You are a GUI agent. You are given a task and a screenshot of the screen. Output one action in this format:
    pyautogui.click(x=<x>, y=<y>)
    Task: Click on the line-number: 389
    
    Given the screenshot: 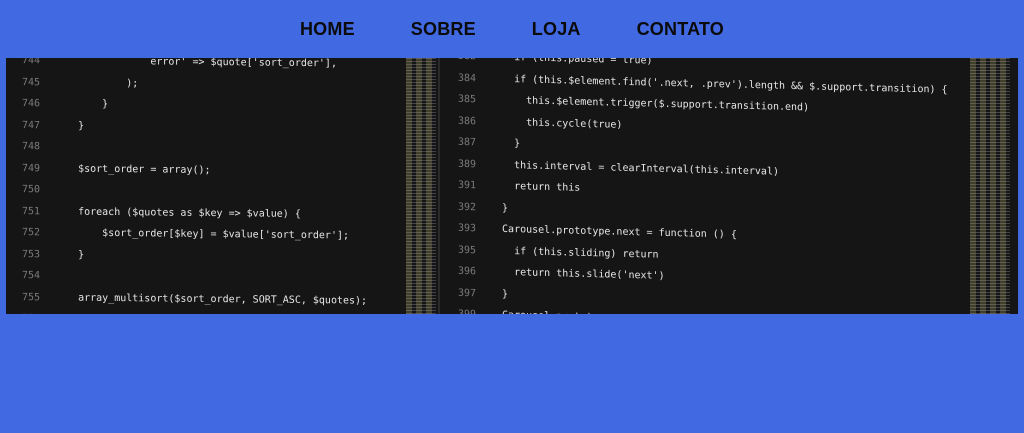 What is the action you would take?
    pyautogui.click(x=466, y=164)
    